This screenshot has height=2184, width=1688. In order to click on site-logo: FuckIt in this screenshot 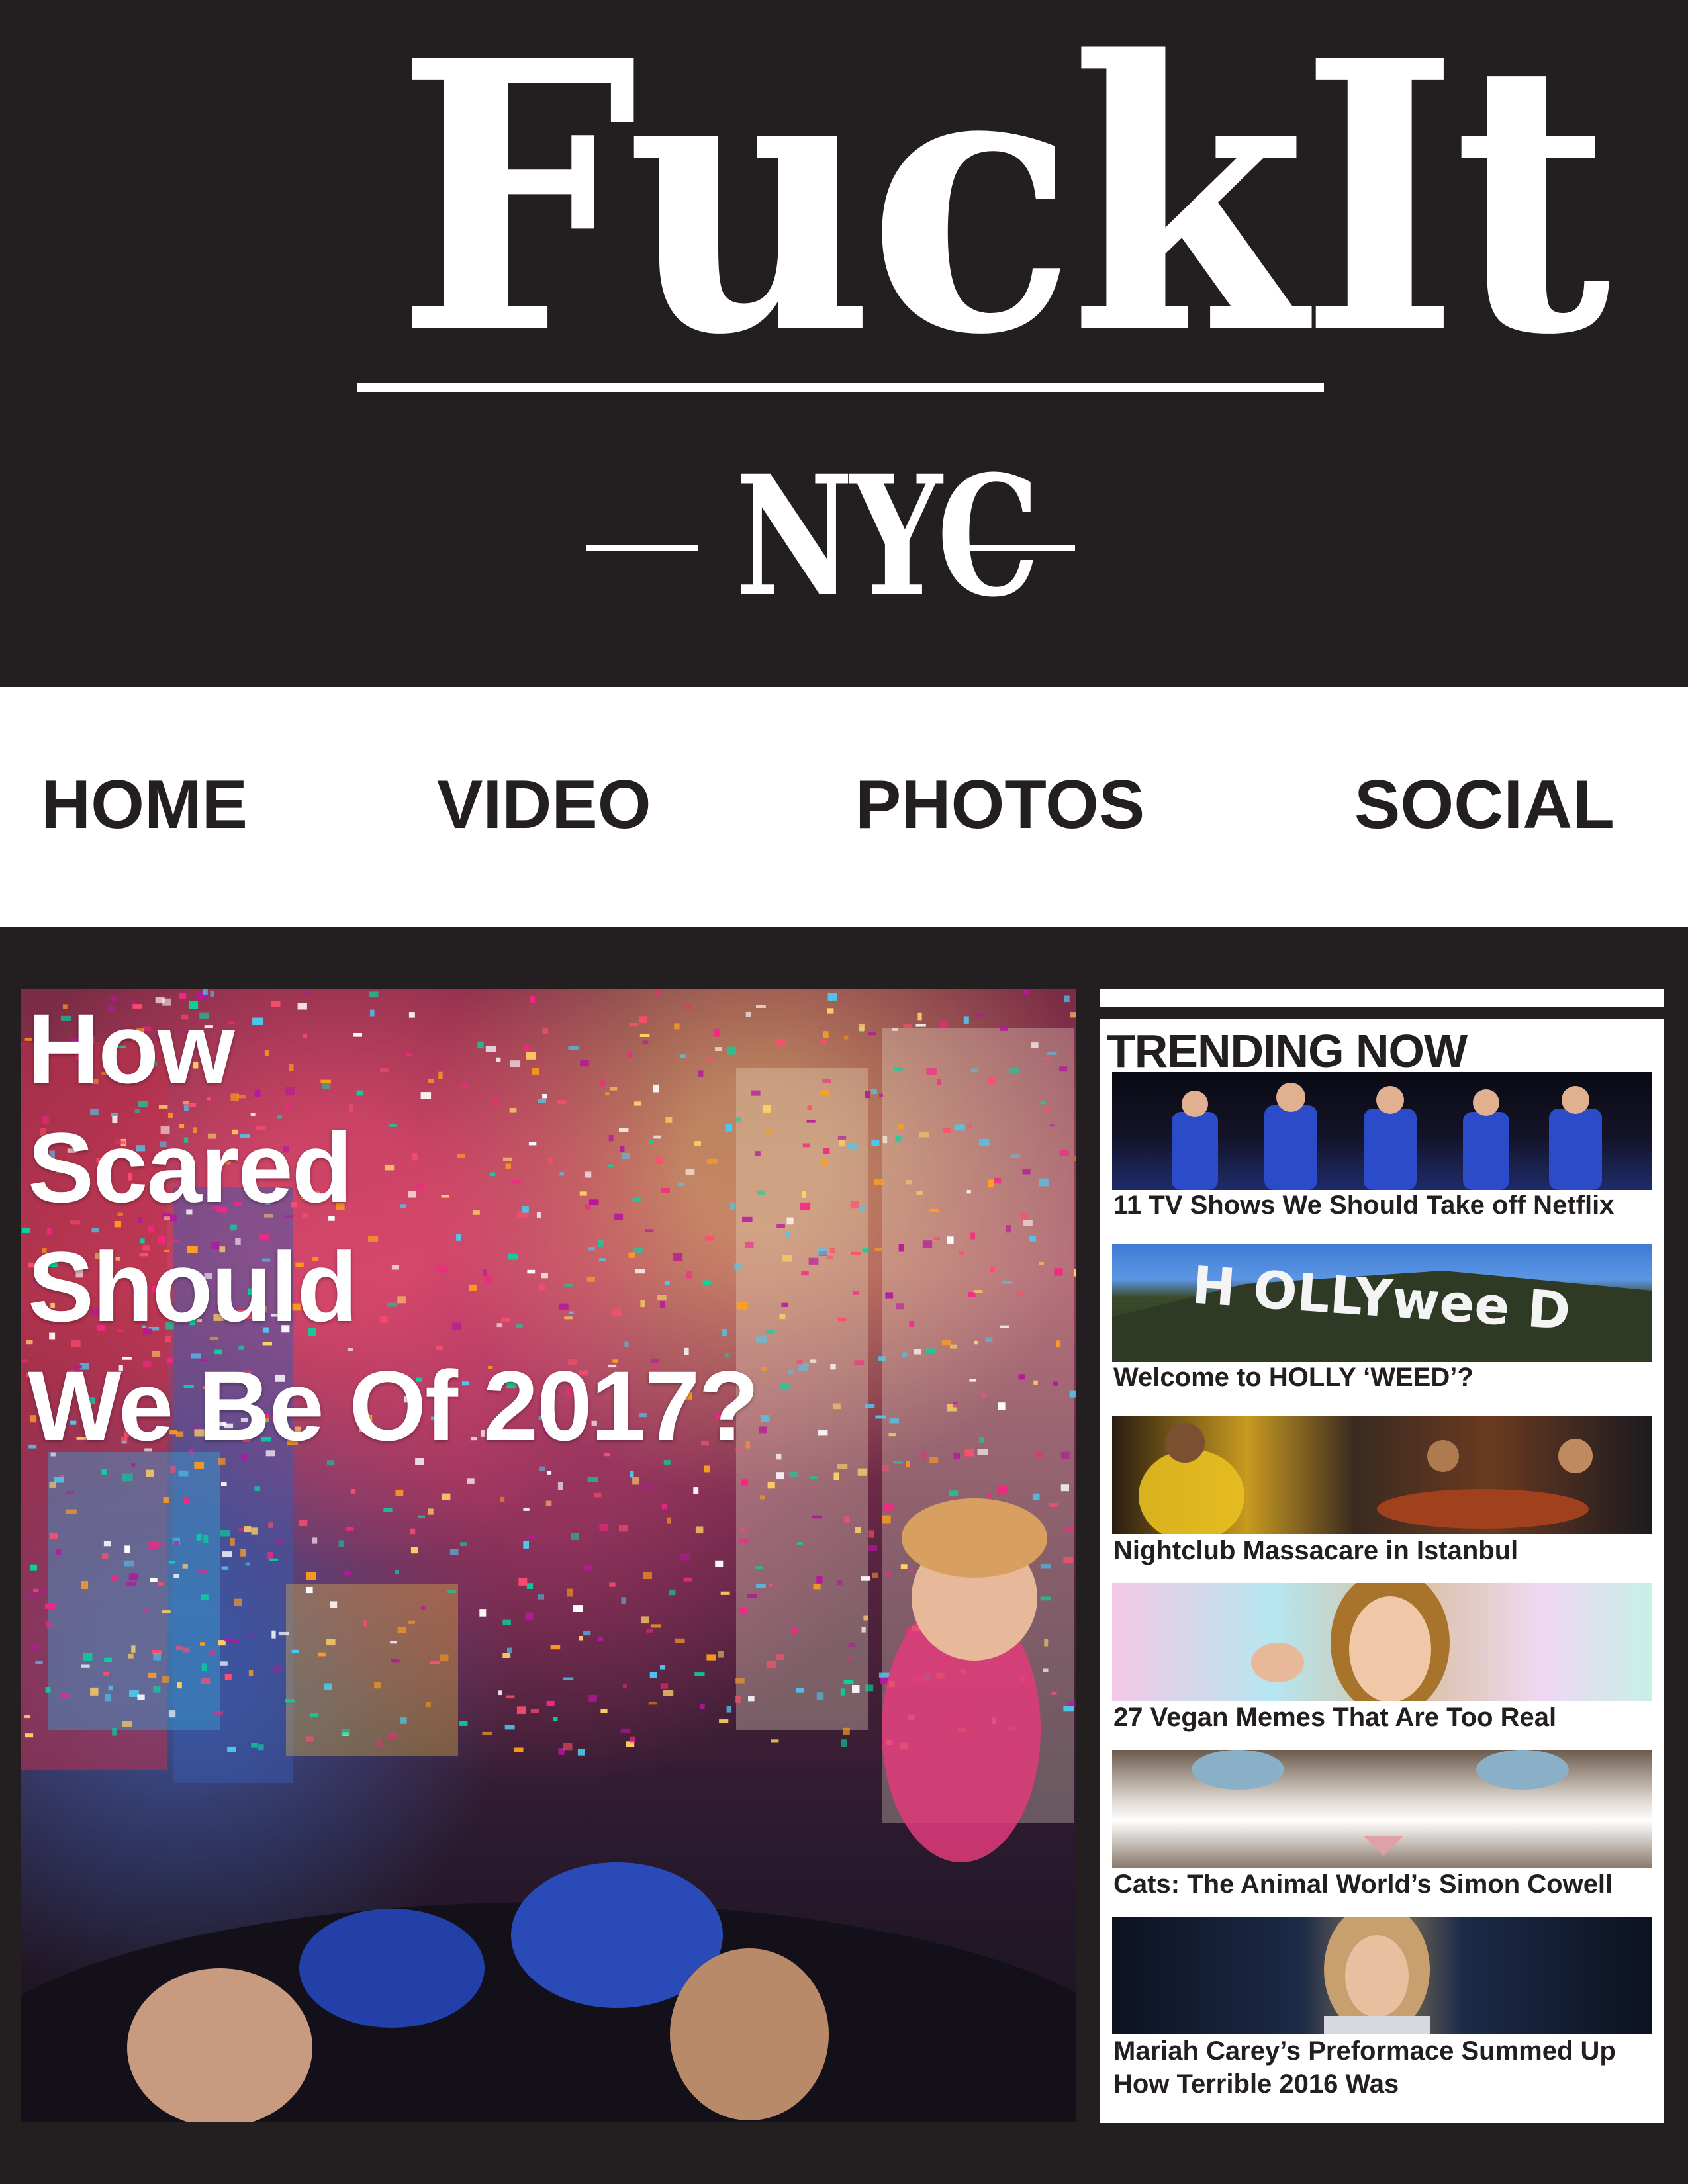, I will do `click(1003, 198)`.